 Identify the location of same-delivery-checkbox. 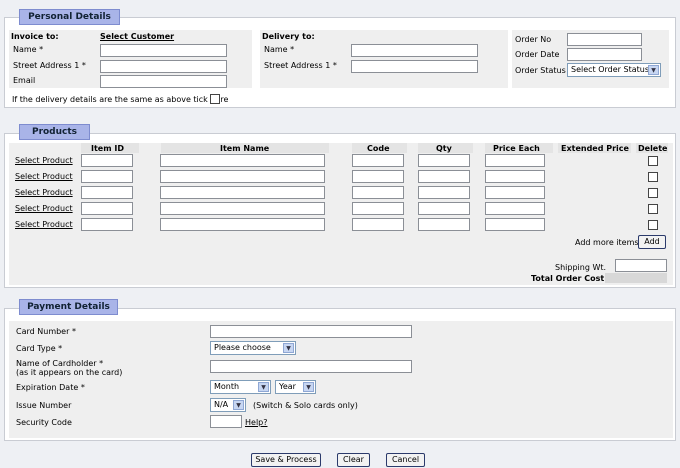
(215, 99).